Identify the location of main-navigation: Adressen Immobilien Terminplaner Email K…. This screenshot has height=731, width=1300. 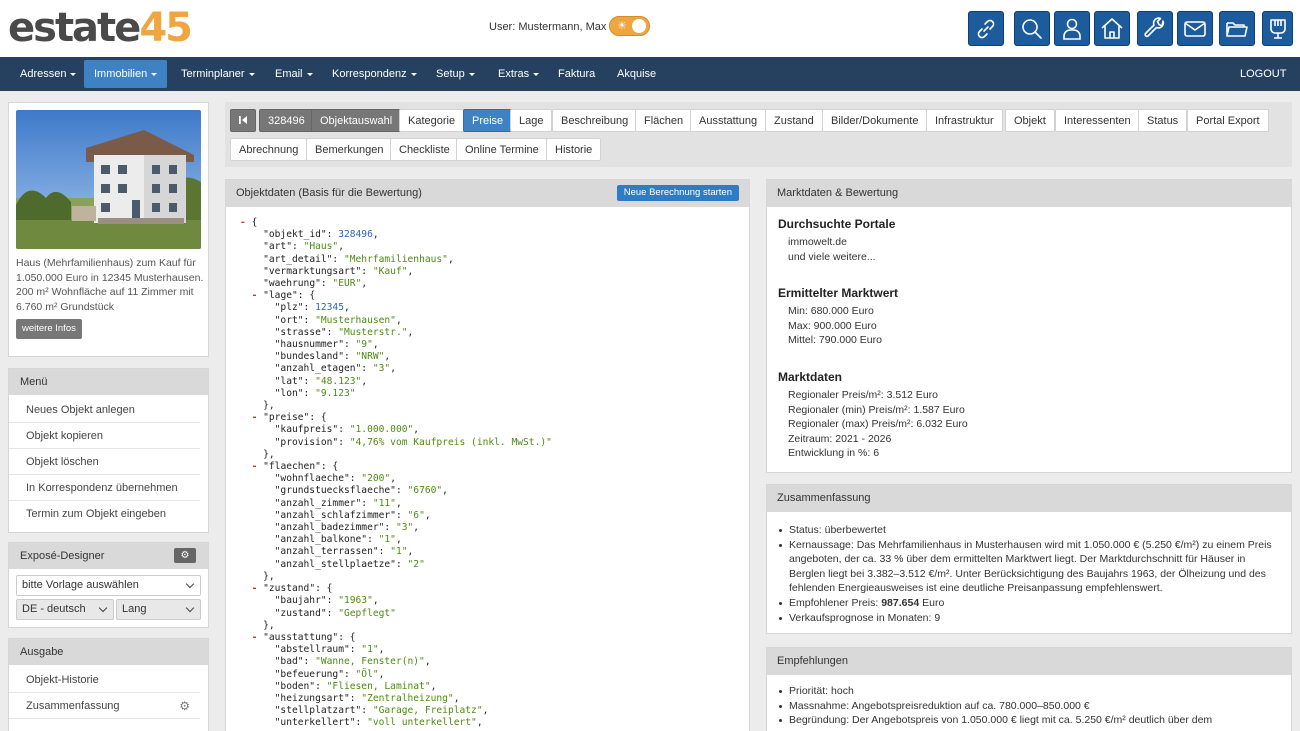
(650, 74).